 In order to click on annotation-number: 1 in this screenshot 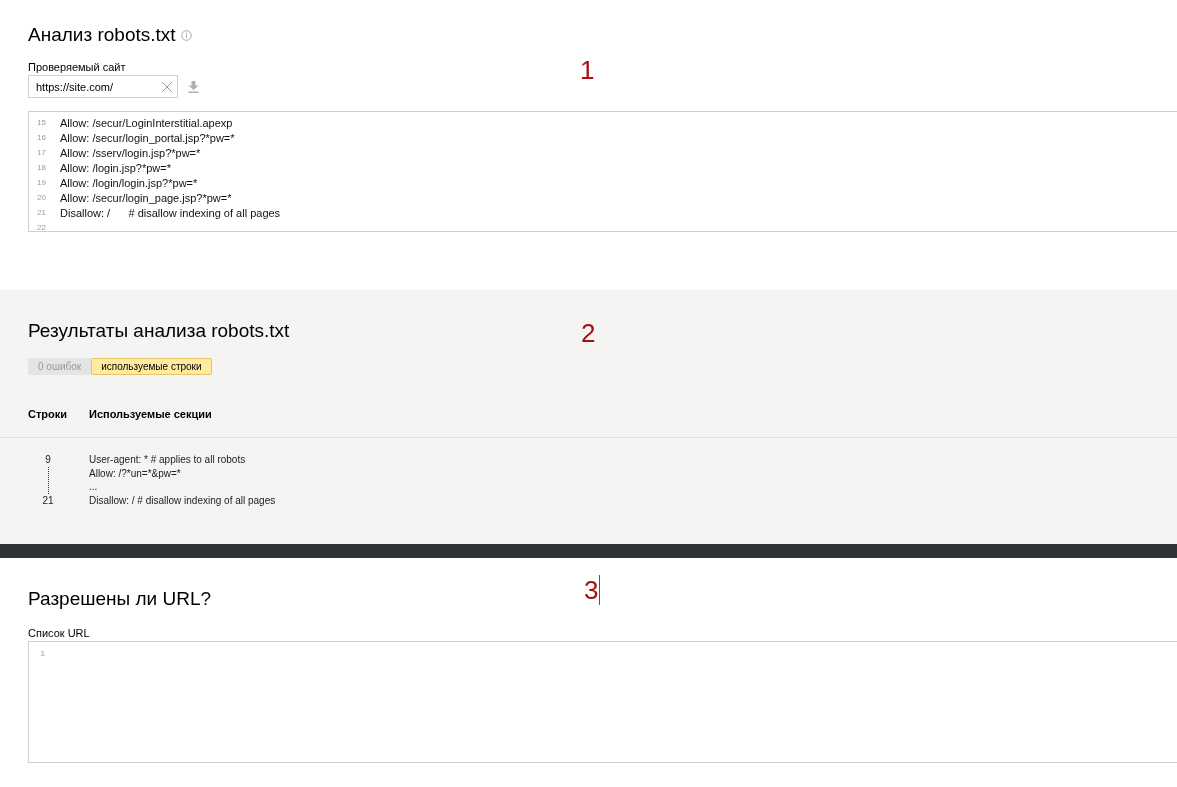, I will do `click(587, 70)`.